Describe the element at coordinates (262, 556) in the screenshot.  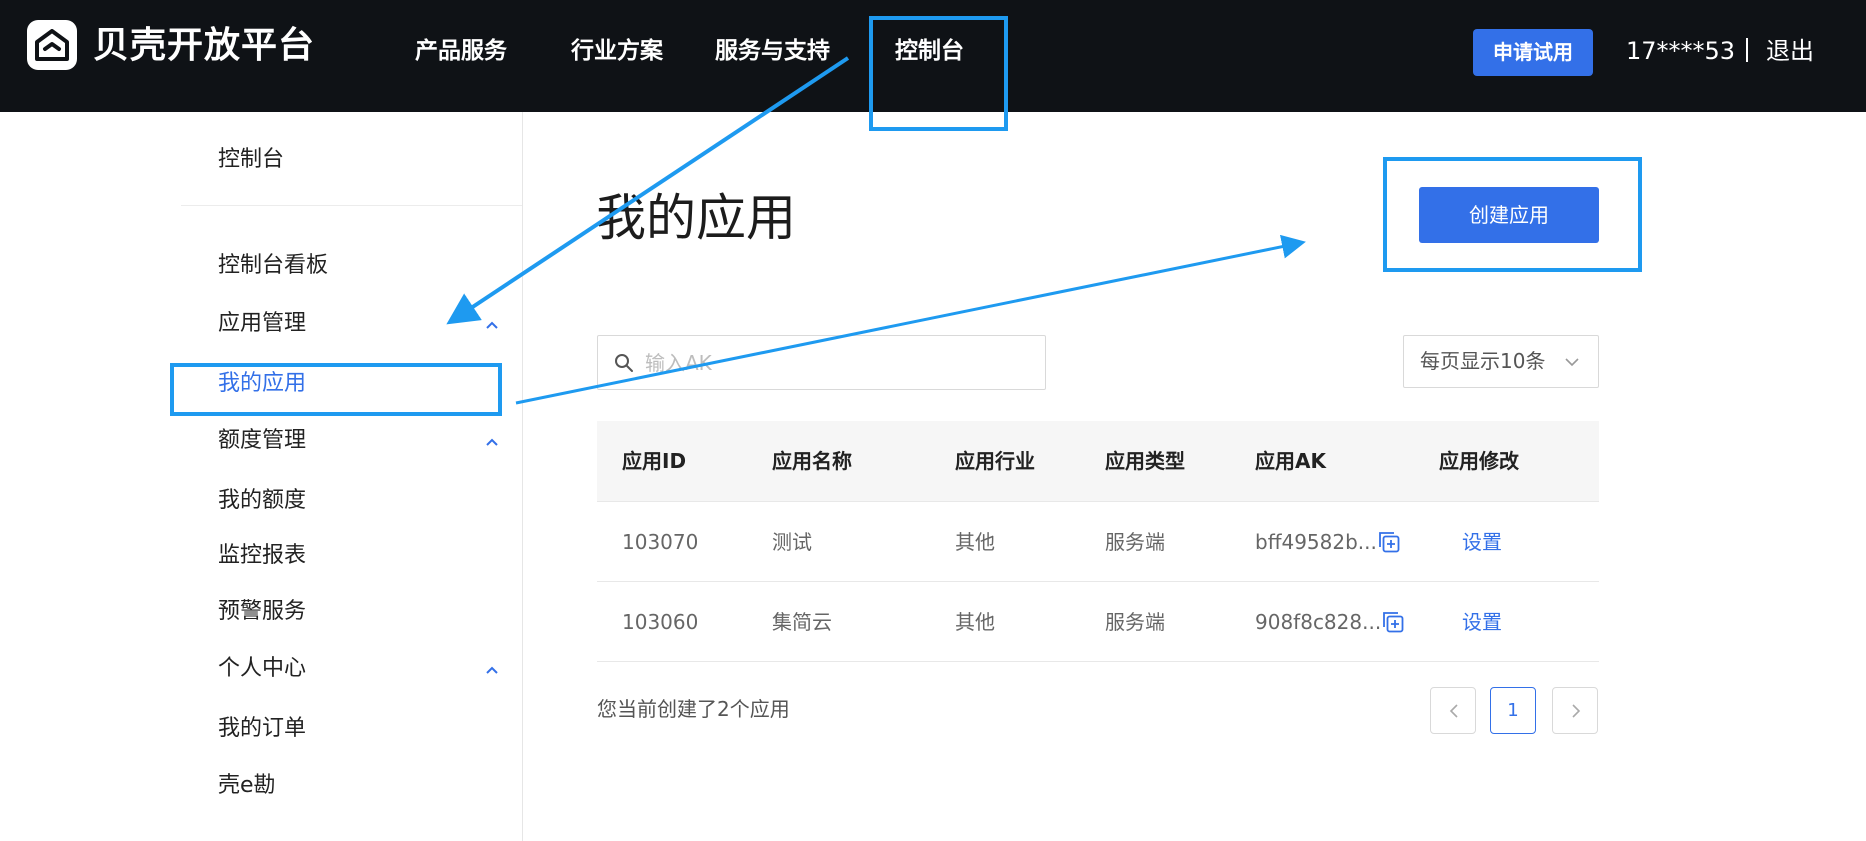
I see `sidebar-item-monitoring: 监控报表` at that location.